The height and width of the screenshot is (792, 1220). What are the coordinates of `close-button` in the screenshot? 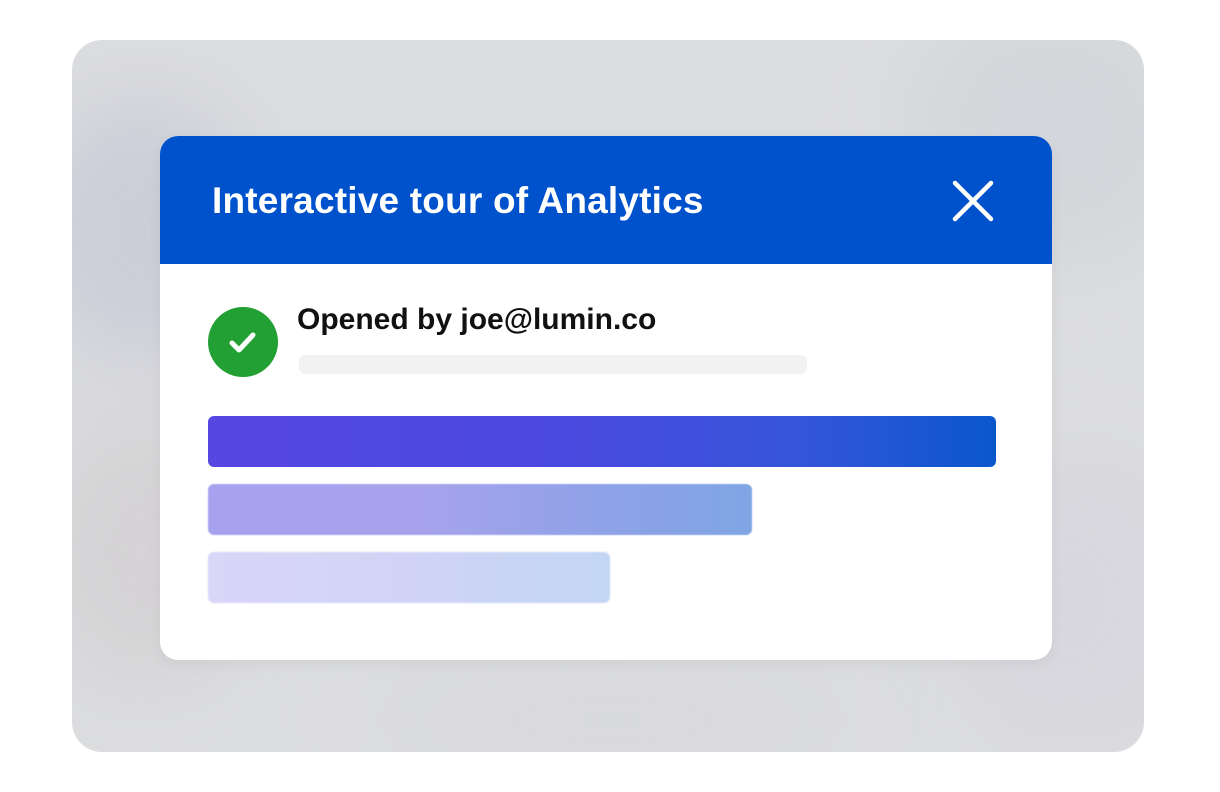 It's located at (973, 201).